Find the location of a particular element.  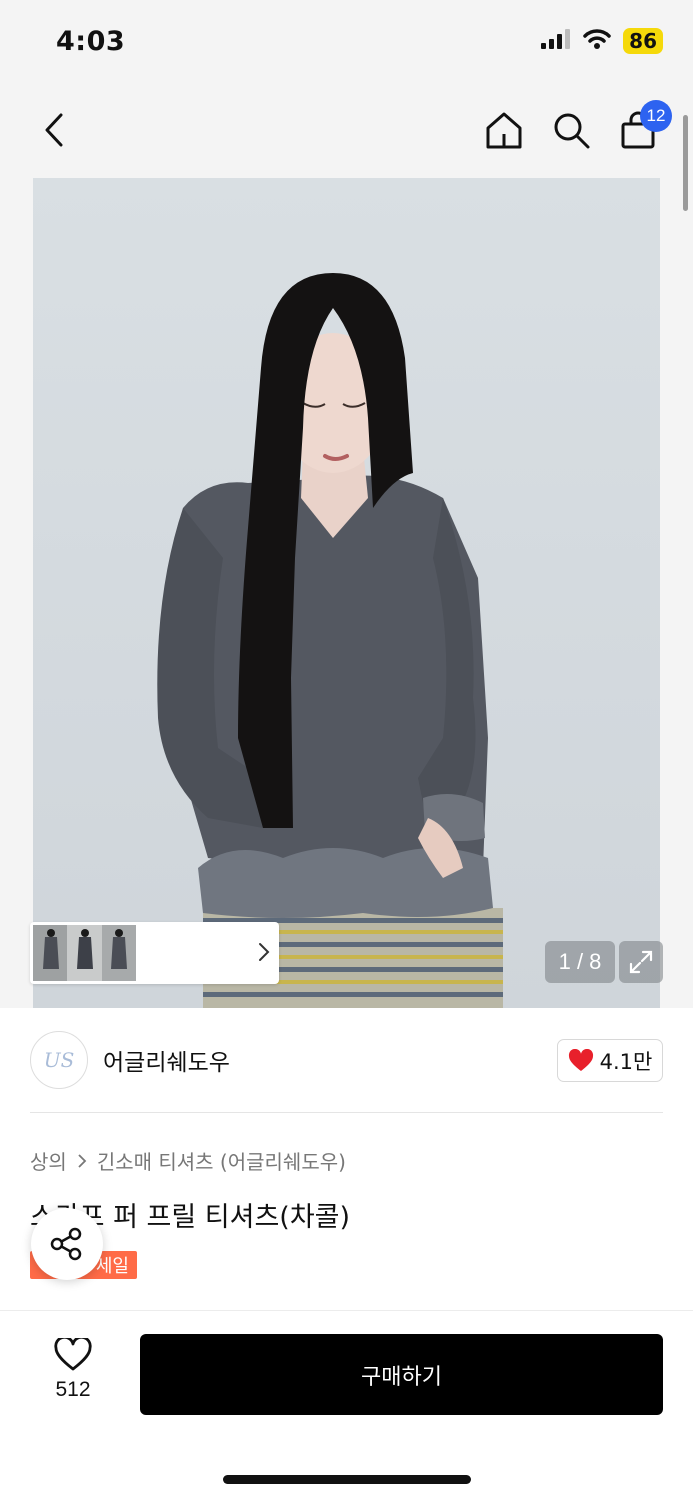

home-button is located at coordinates (504, 130).